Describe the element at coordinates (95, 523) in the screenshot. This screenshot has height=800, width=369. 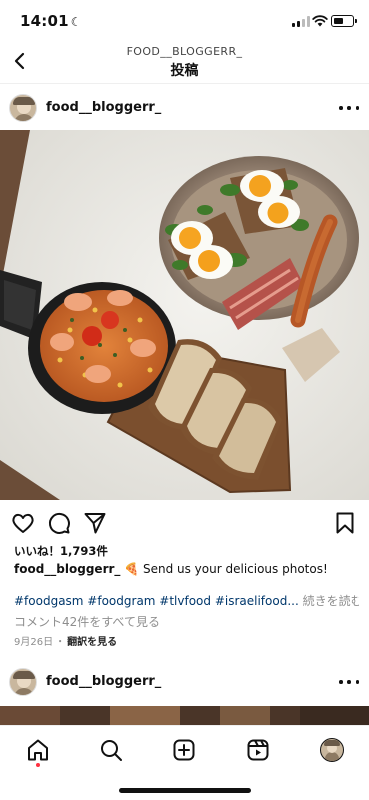
I see `share-icon` at that location.